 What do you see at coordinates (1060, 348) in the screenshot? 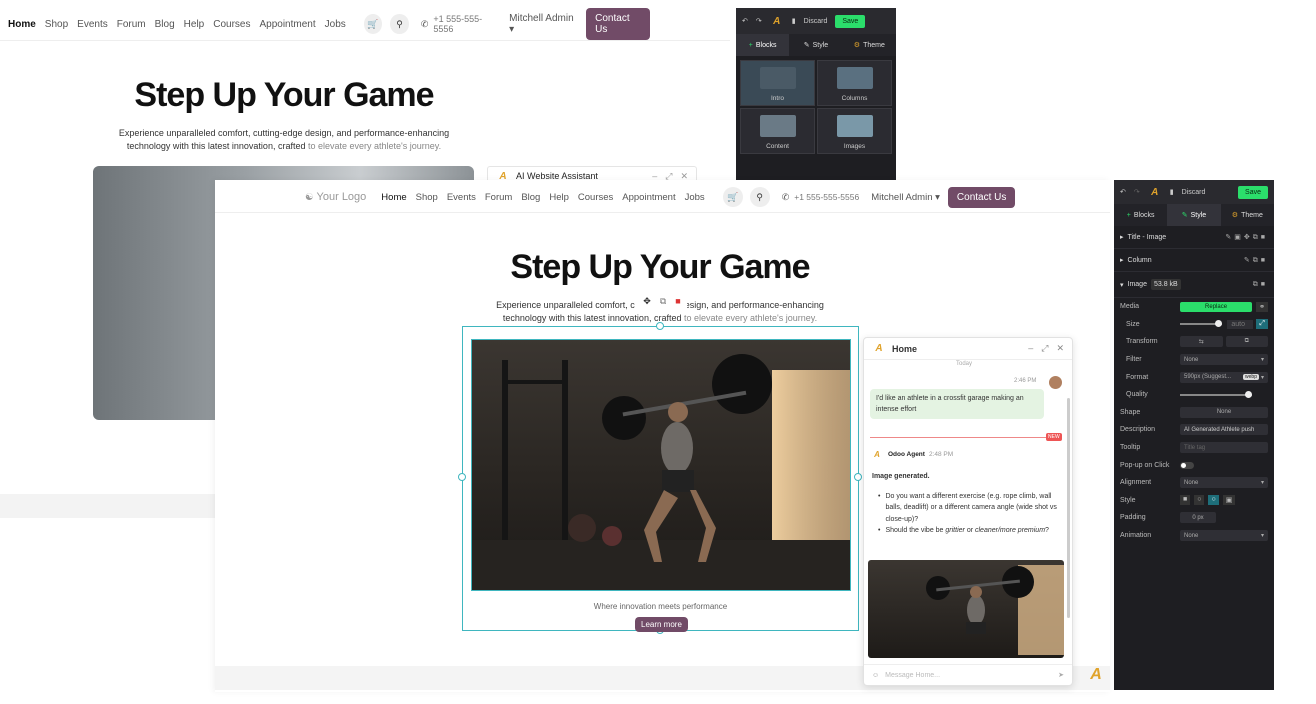
I see `close-icon: ✕` at bounding box center [1060, 348].